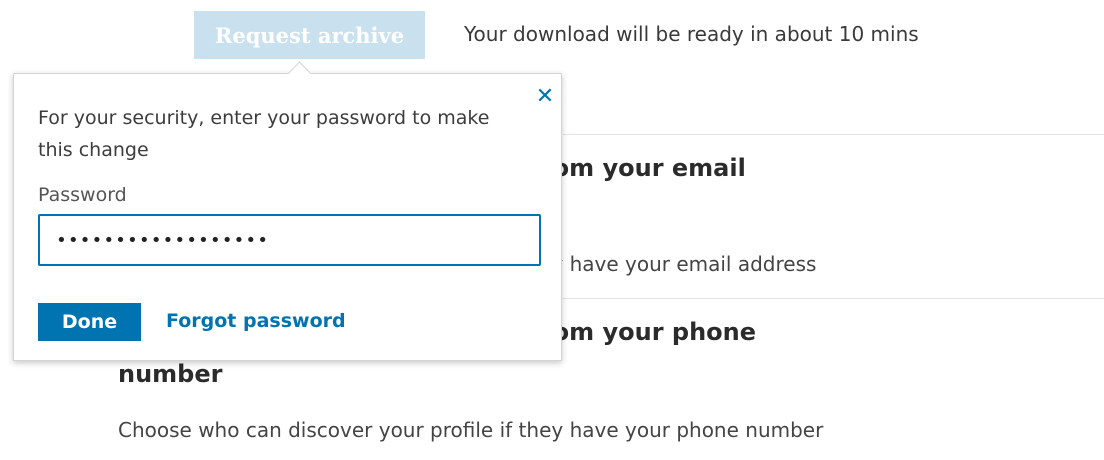  What do you see at coordinates (89, 322) in the screenshot?
I see `done-button: Done` at bounding box center [89, 322].